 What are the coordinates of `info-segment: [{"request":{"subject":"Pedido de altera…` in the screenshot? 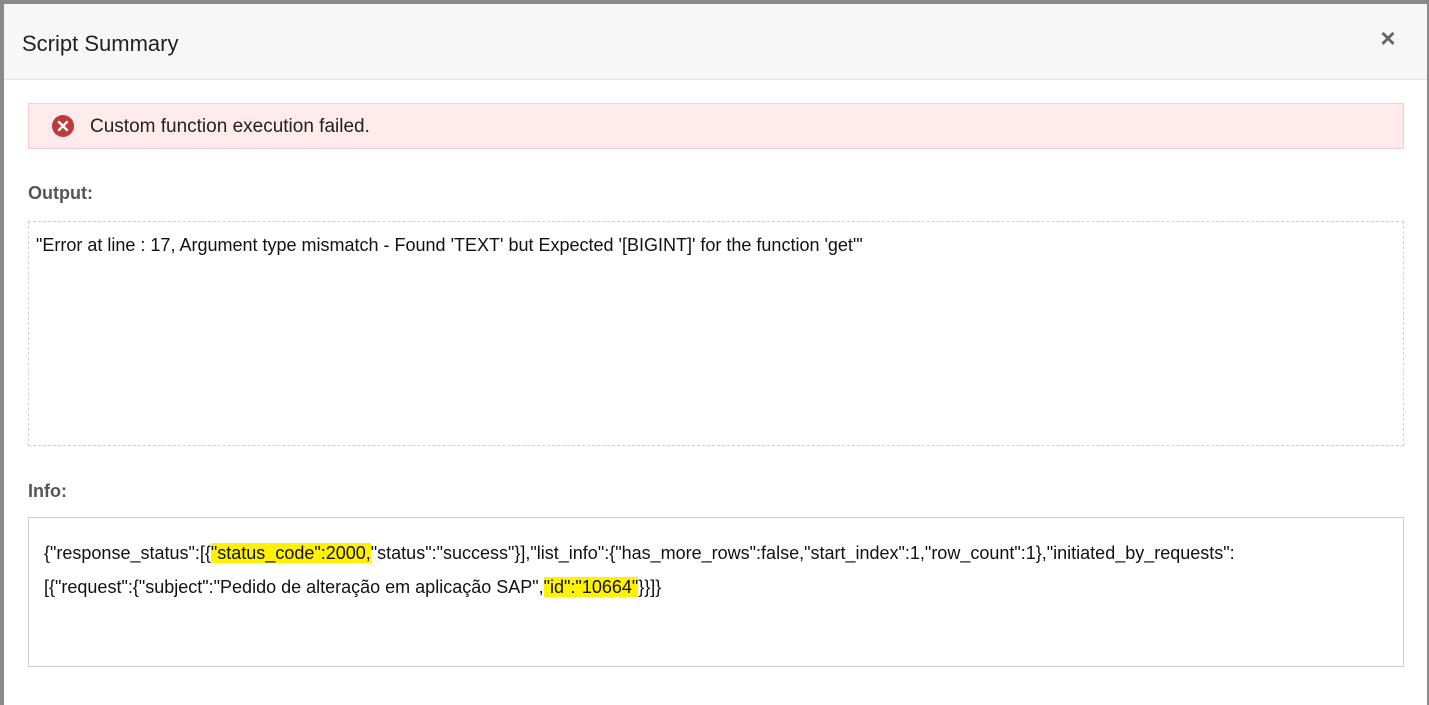 It's located at (294, 587).